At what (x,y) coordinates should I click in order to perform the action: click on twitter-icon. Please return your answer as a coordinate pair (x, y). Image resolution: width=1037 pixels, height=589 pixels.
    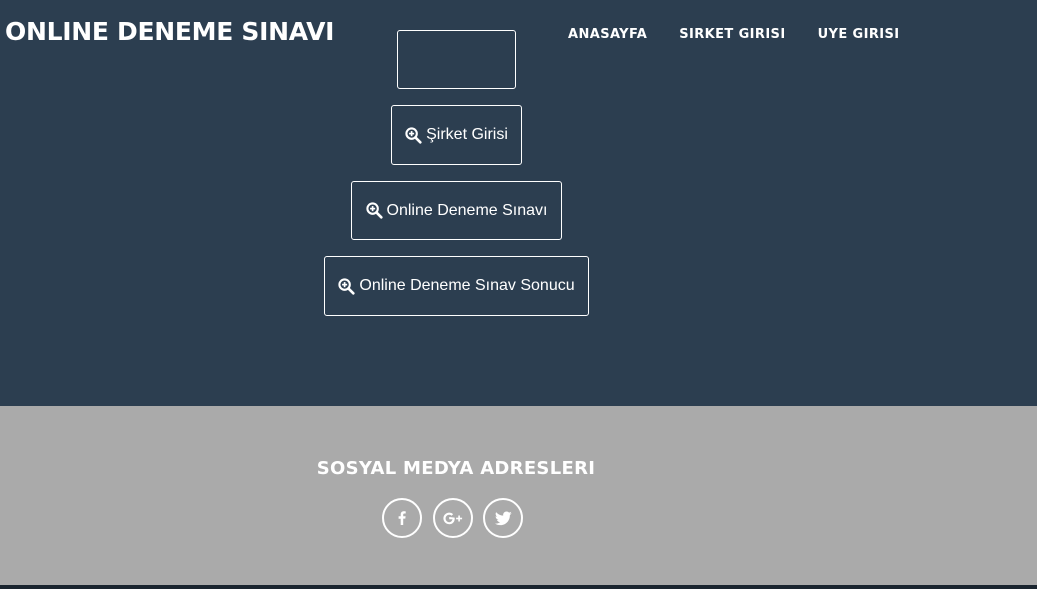
    Looking at the image, I should click on (503, 517).